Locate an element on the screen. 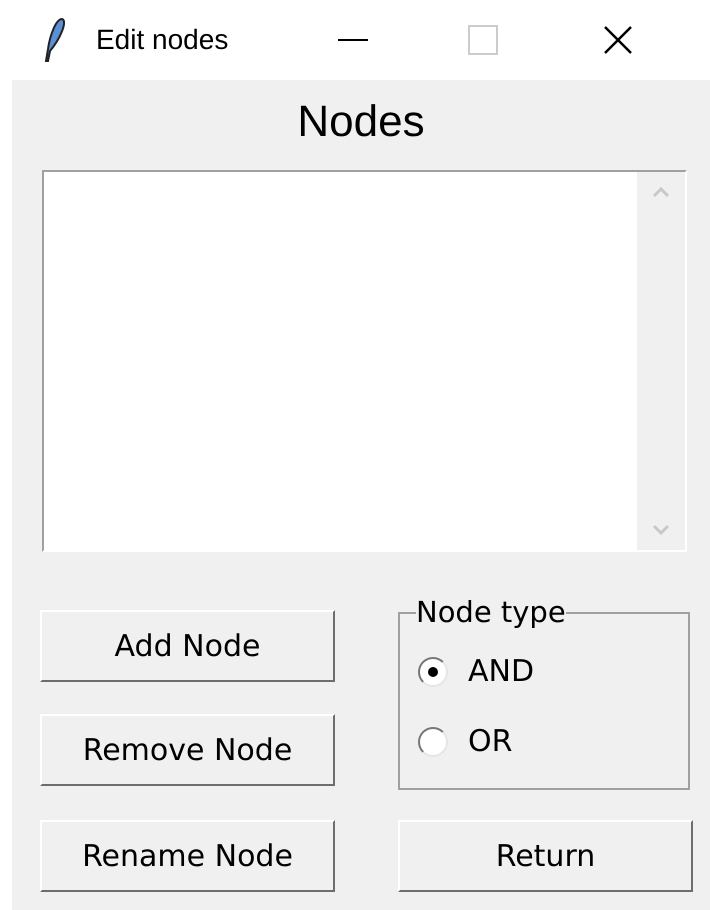 The width and height of the screenshot is (710, 910). feather-icon is located at coordinates (55, 40).